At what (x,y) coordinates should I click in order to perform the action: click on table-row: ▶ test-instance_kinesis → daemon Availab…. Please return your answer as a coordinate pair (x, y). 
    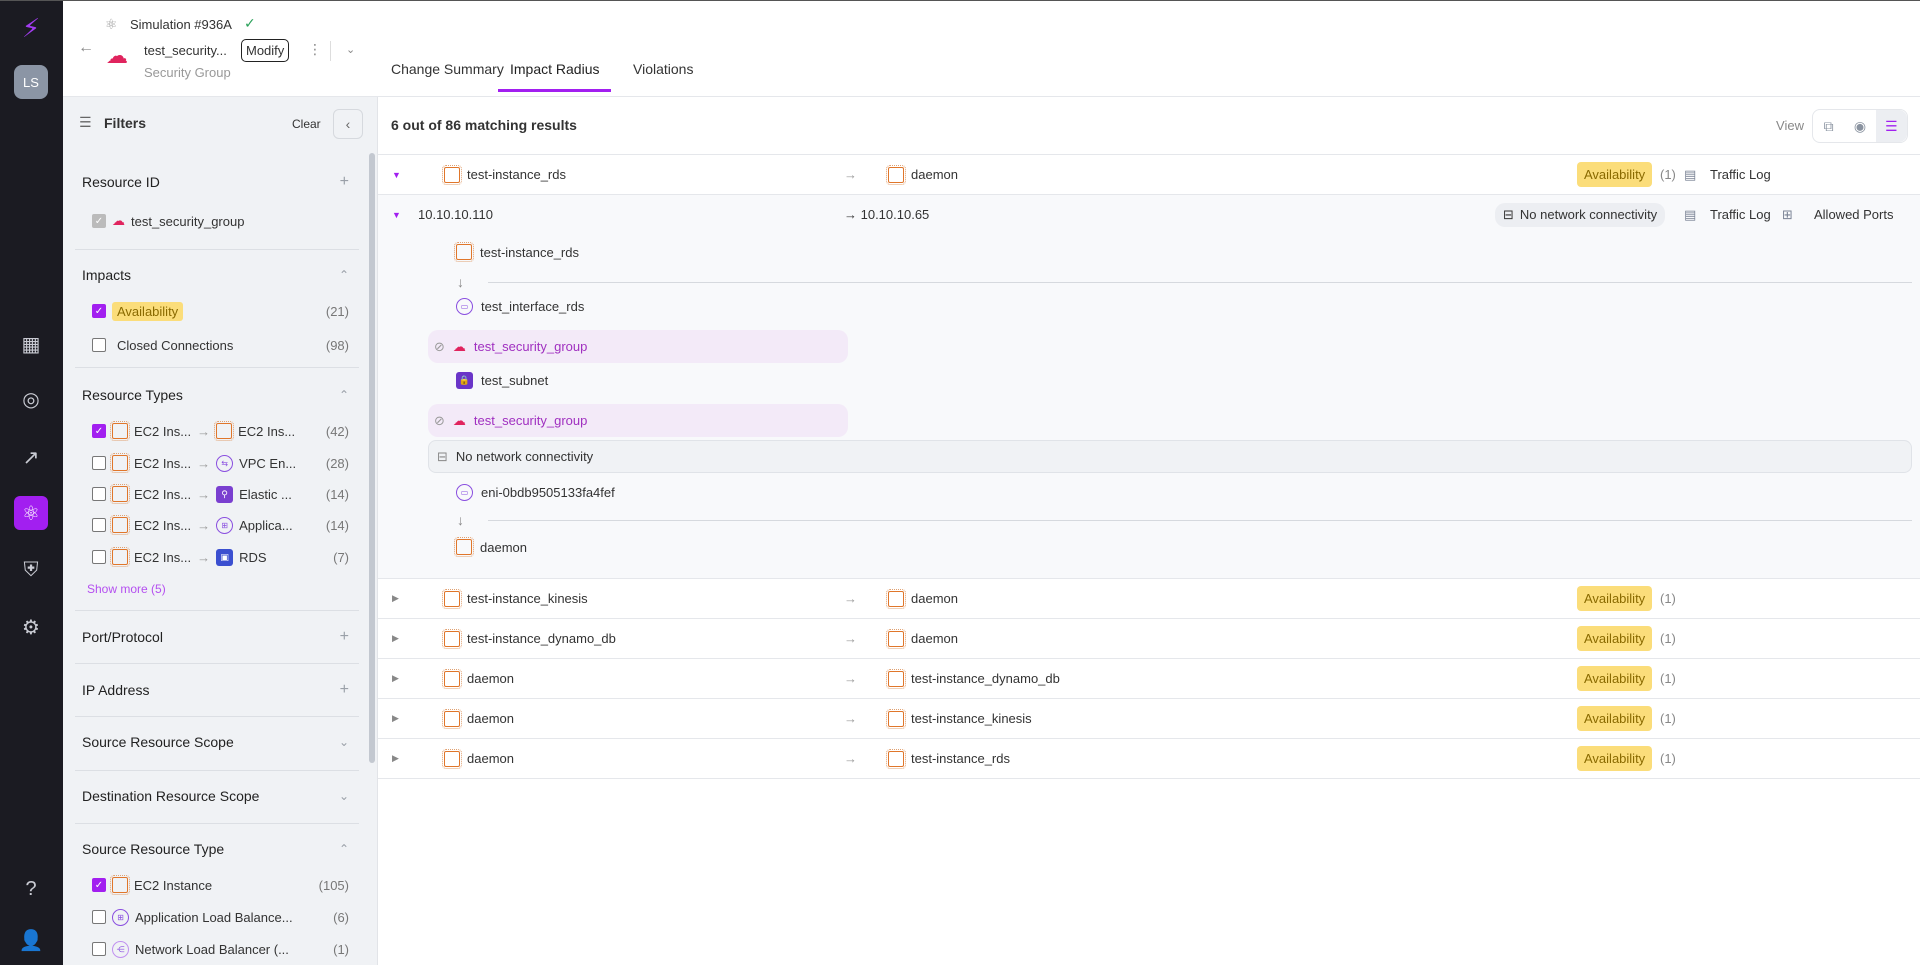
    Looking at the image, I should click on (1149, 599).